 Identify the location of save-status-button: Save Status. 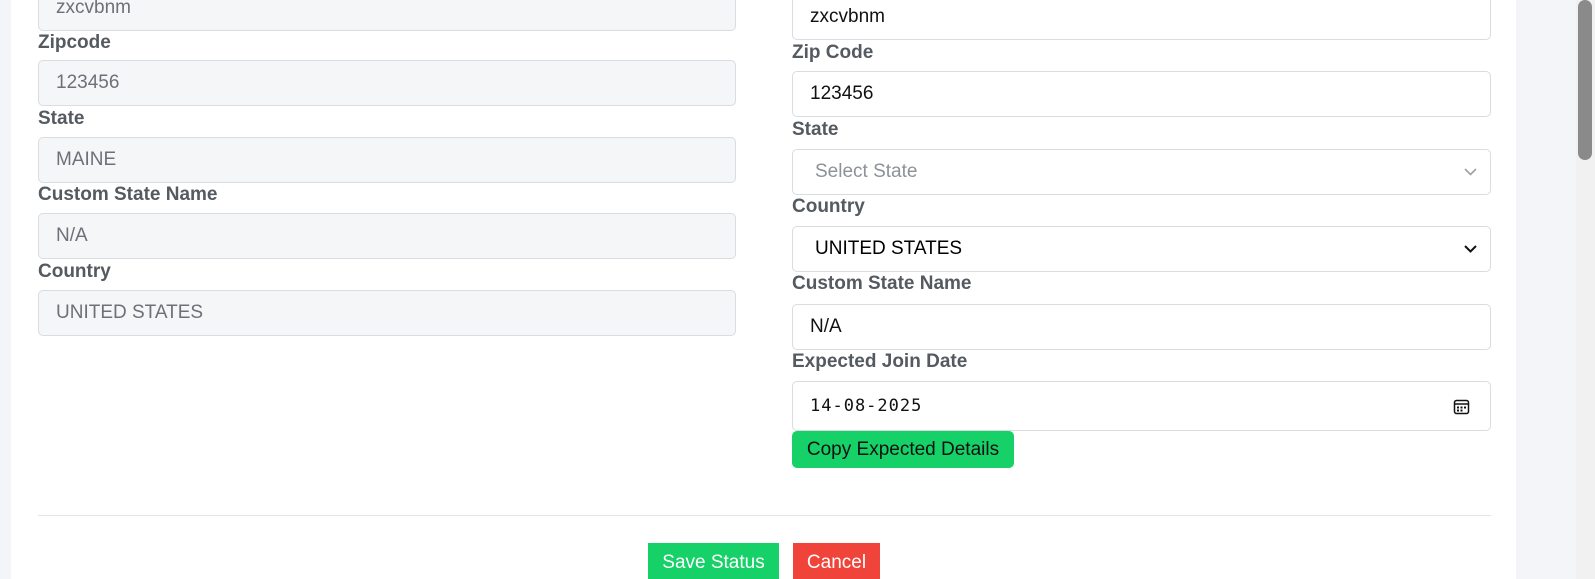
(713, 561).